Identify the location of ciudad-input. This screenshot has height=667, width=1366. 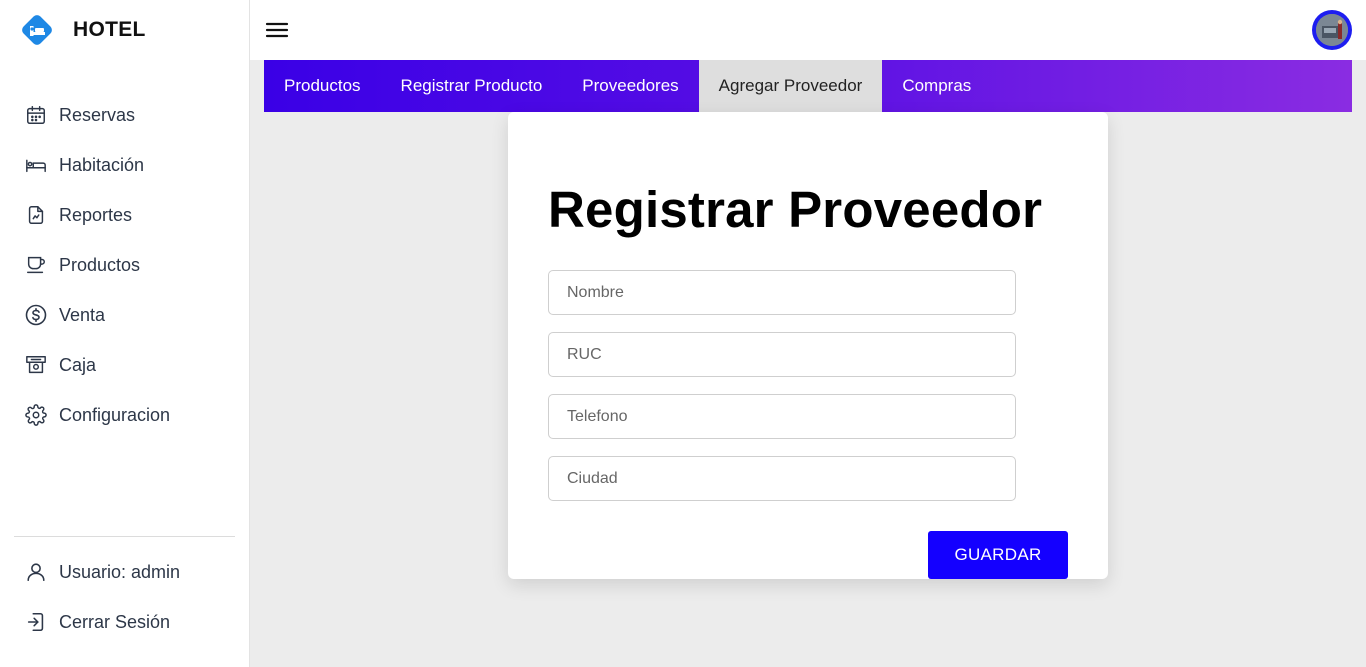
(782, 478).